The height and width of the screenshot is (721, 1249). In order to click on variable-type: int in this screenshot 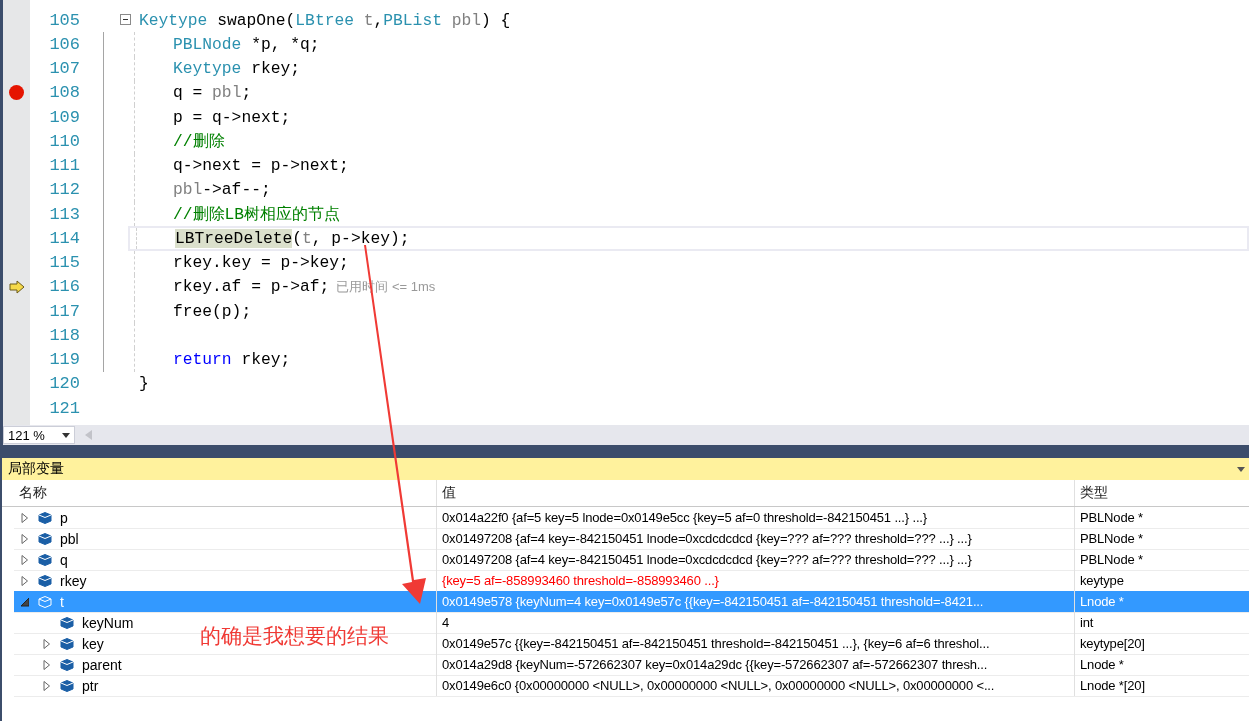, I will do `click(1087, 623)`.